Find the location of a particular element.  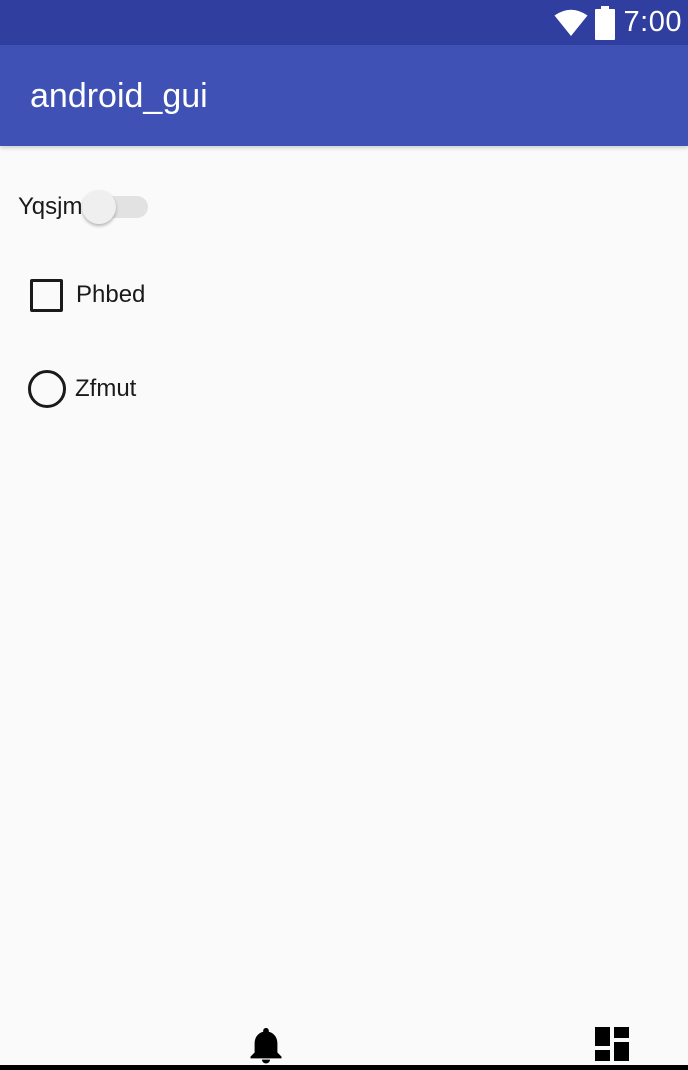

switch-thumb is located at coordinates (99, 207).